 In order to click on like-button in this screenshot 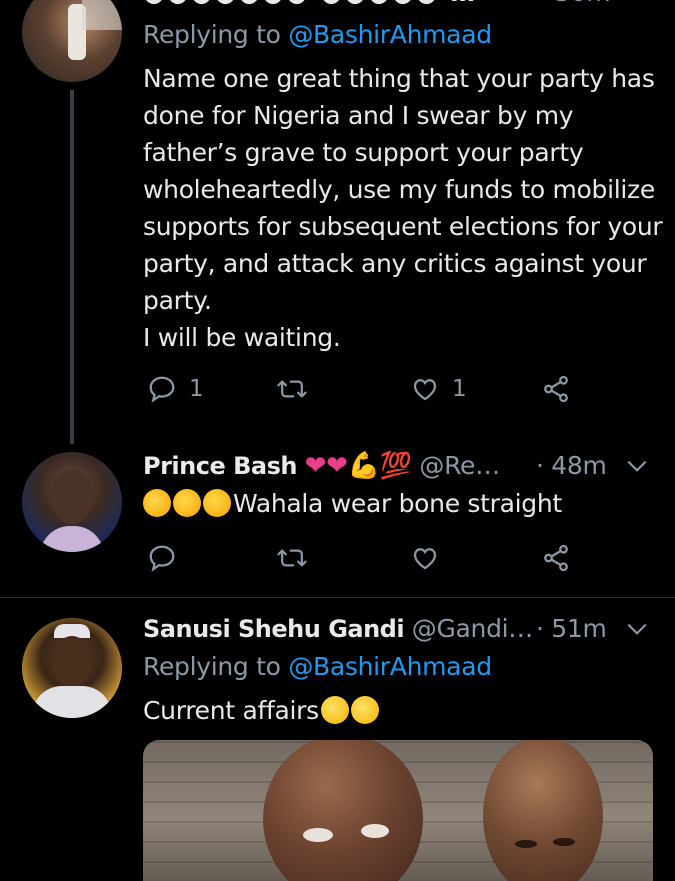, I will do `click(425, 558)`.